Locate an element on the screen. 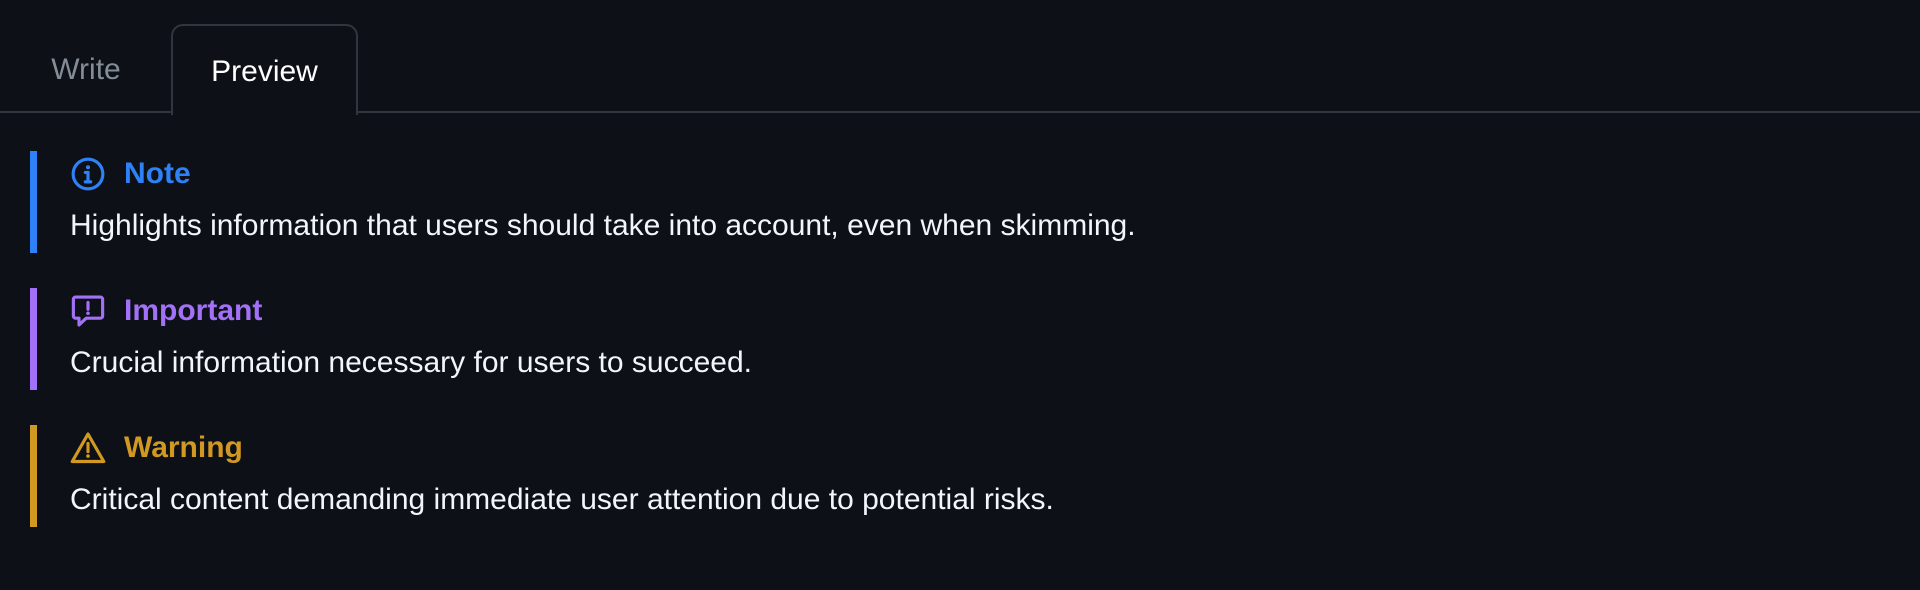 The height and width of the screenshot is (590, 1920). alert-title: Warning is located at coordinates (183, 447).